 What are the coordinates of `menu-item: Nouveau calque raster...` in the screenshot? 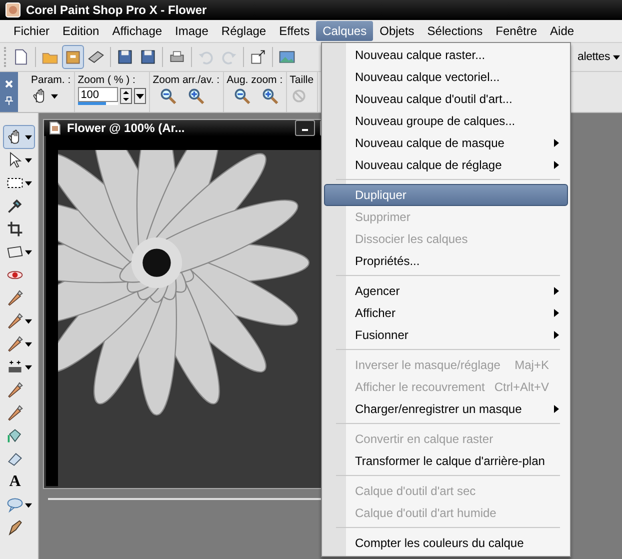 It's located at (446, 55).